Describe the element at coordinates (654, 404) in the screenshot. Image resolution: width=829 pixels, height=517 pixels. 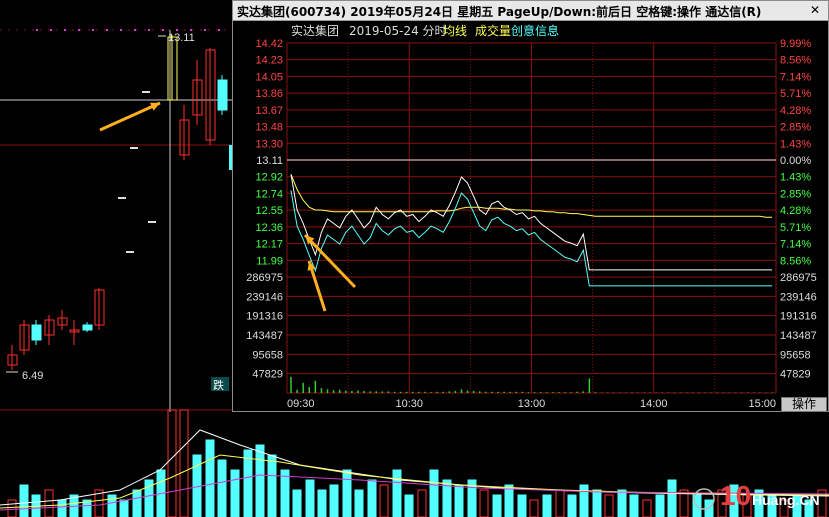
I see `time-tick: 14:00` at that location.